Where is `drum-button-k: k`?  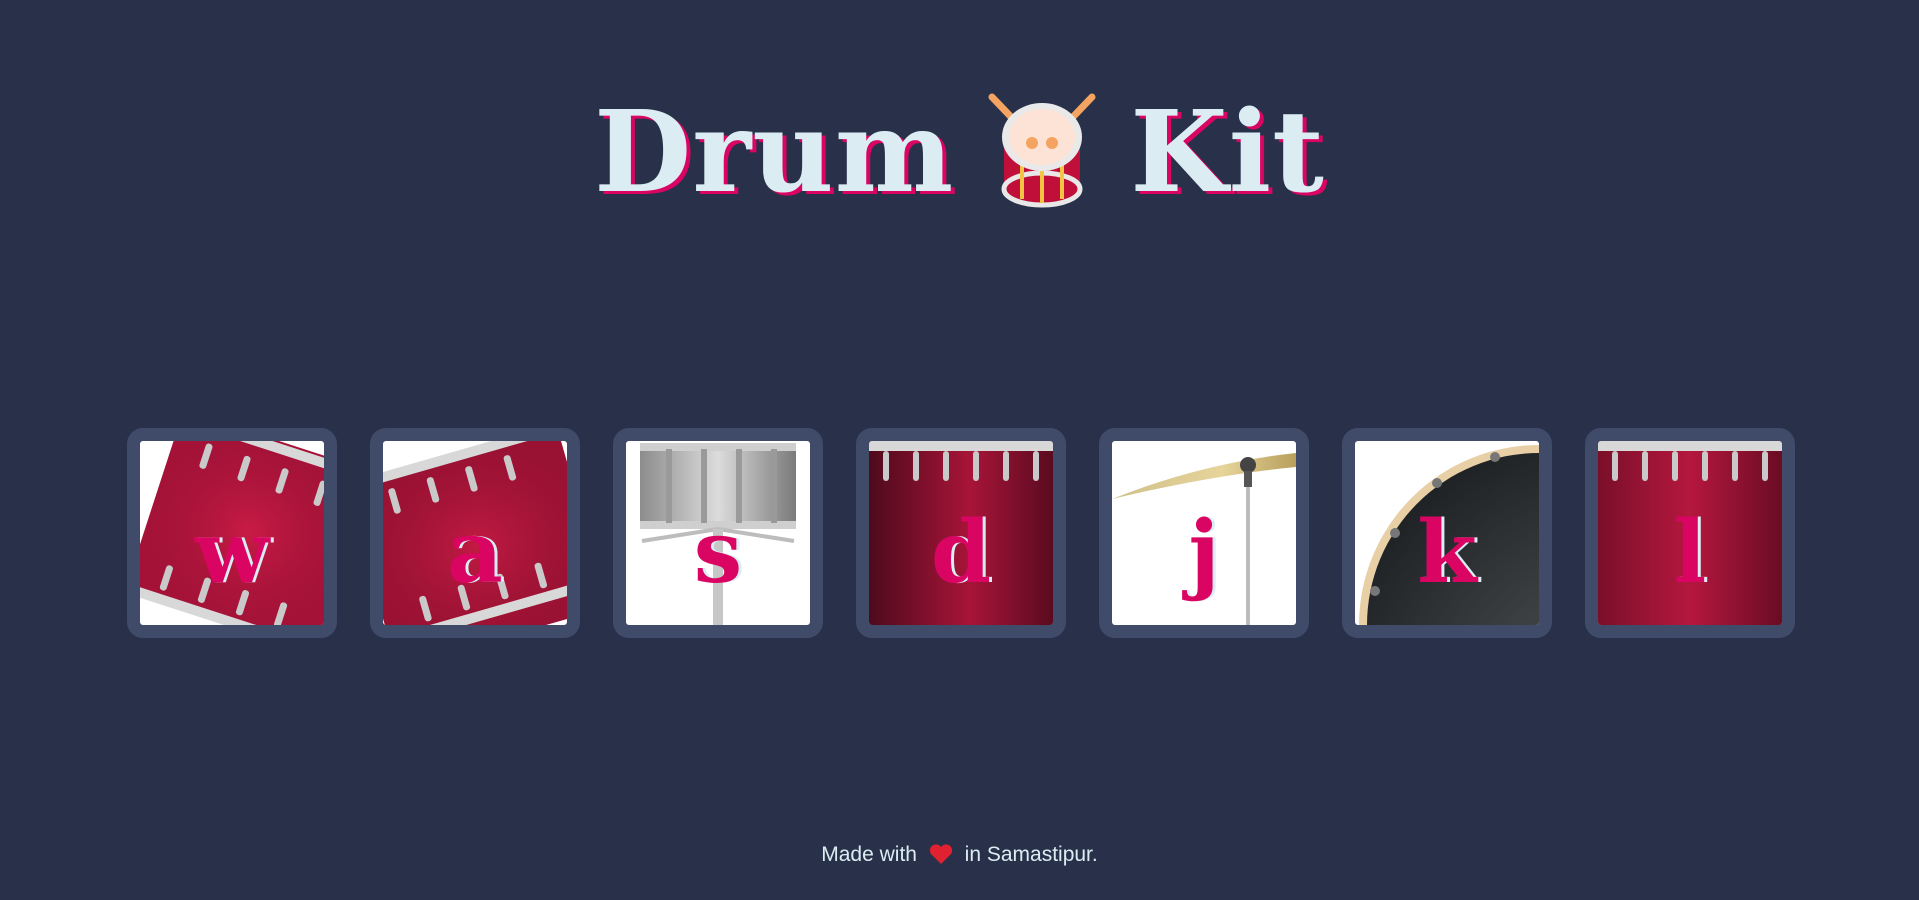
drum-button-k: k is located at coordinates (1447, 533).